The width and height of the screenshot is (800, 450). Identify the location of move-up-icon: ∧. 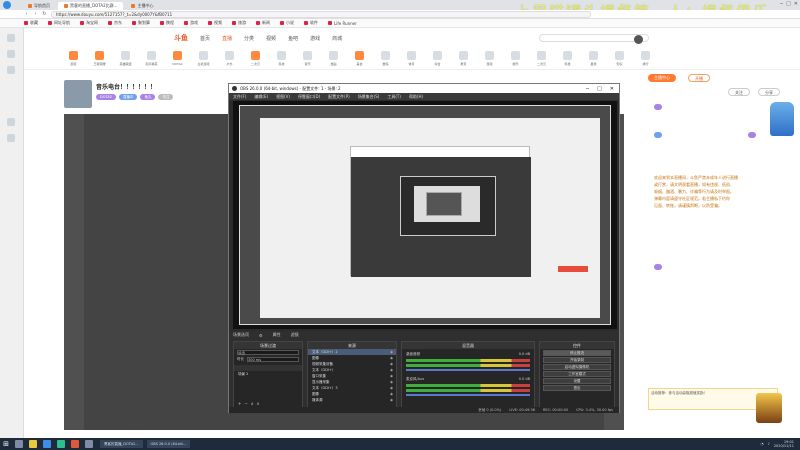
(252, 403).